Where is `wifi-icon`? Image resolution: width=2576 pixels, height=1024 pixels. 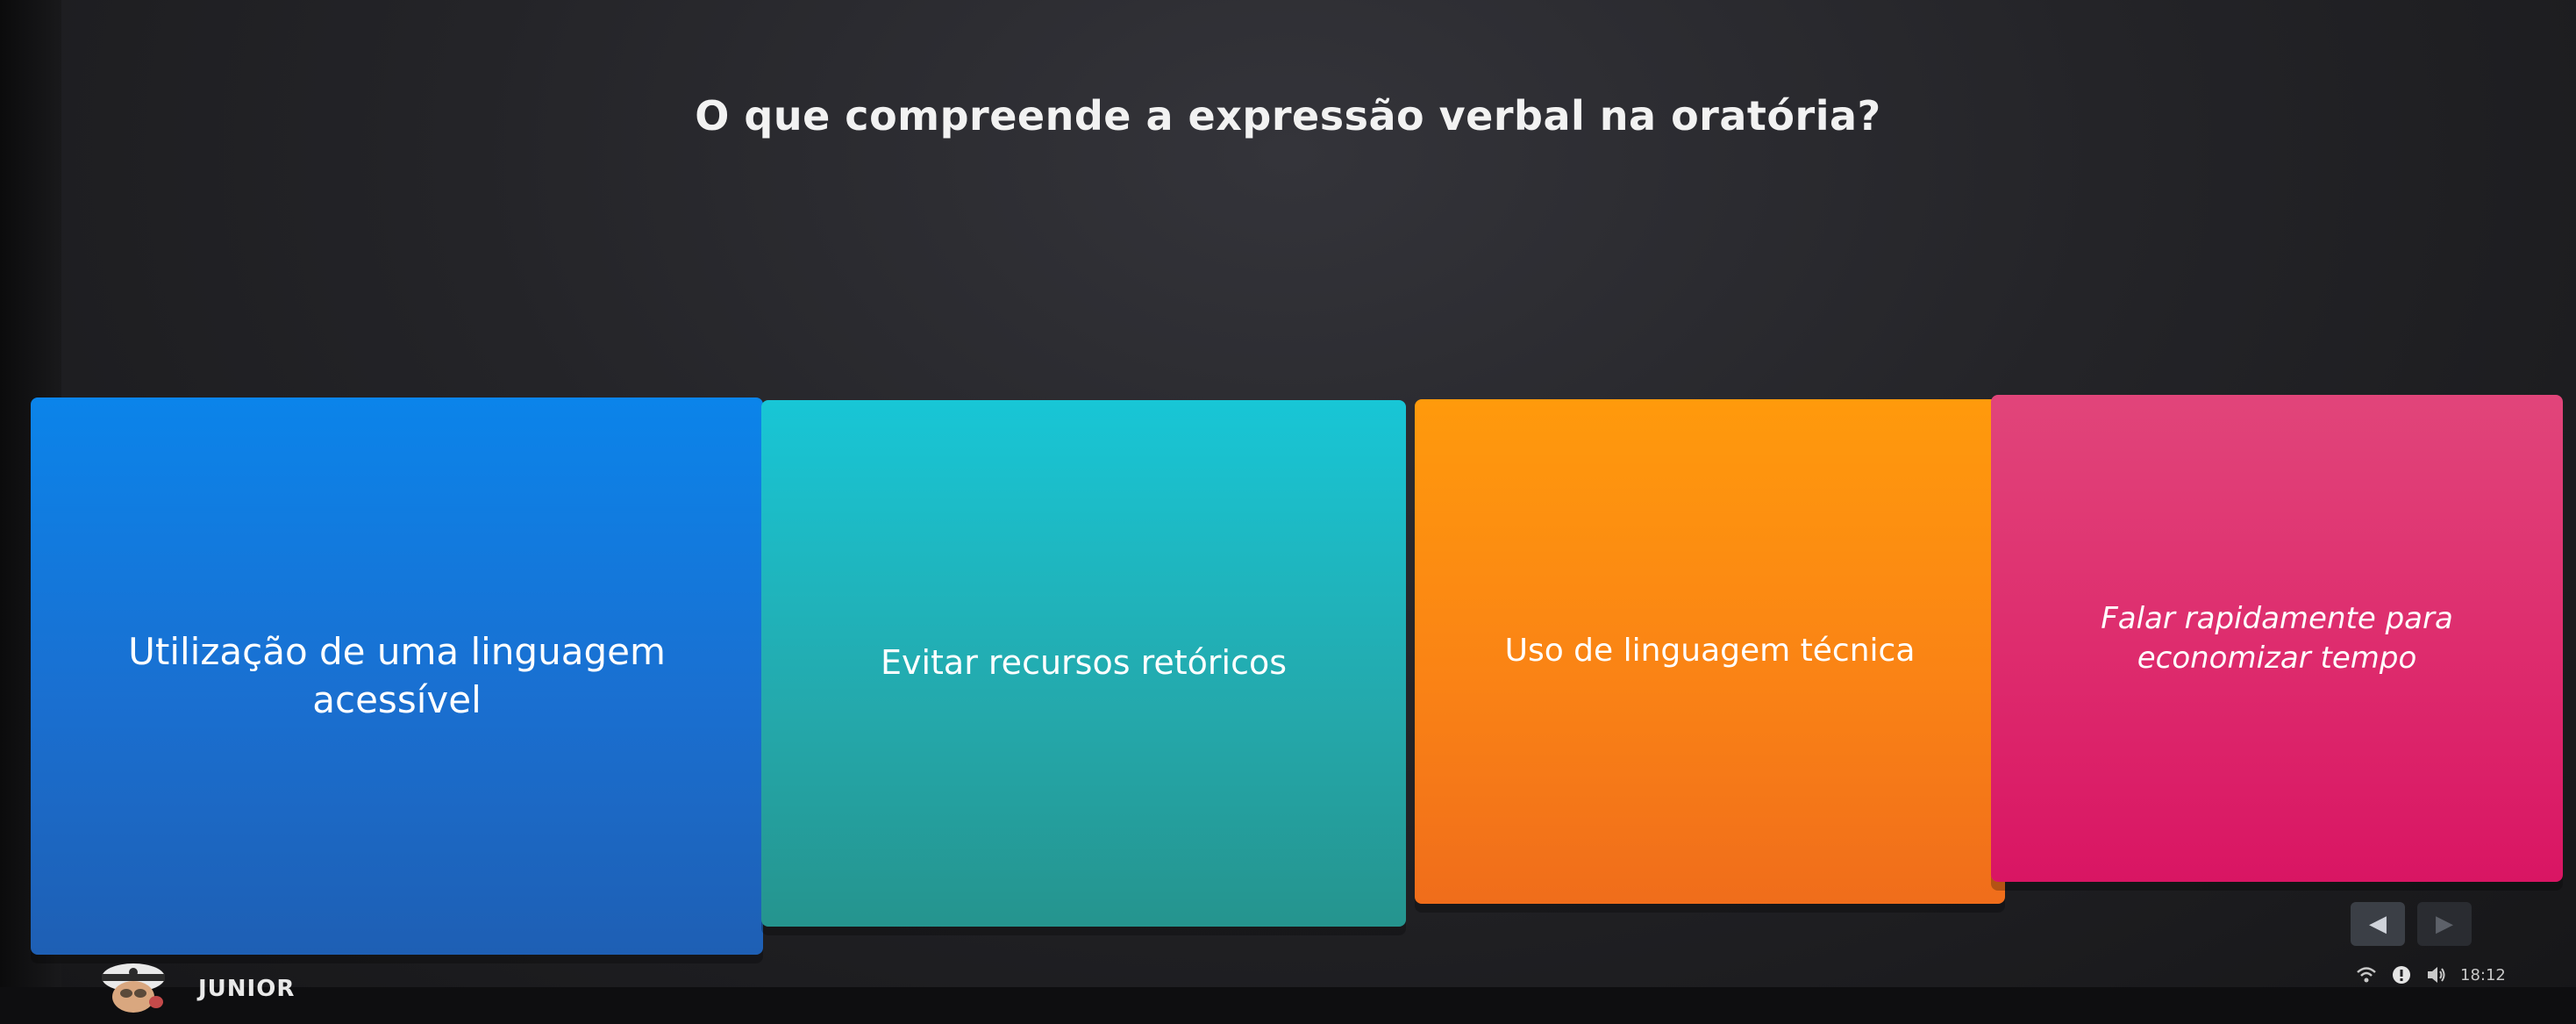 wifi-icon is located at coordinates (2366, 974).